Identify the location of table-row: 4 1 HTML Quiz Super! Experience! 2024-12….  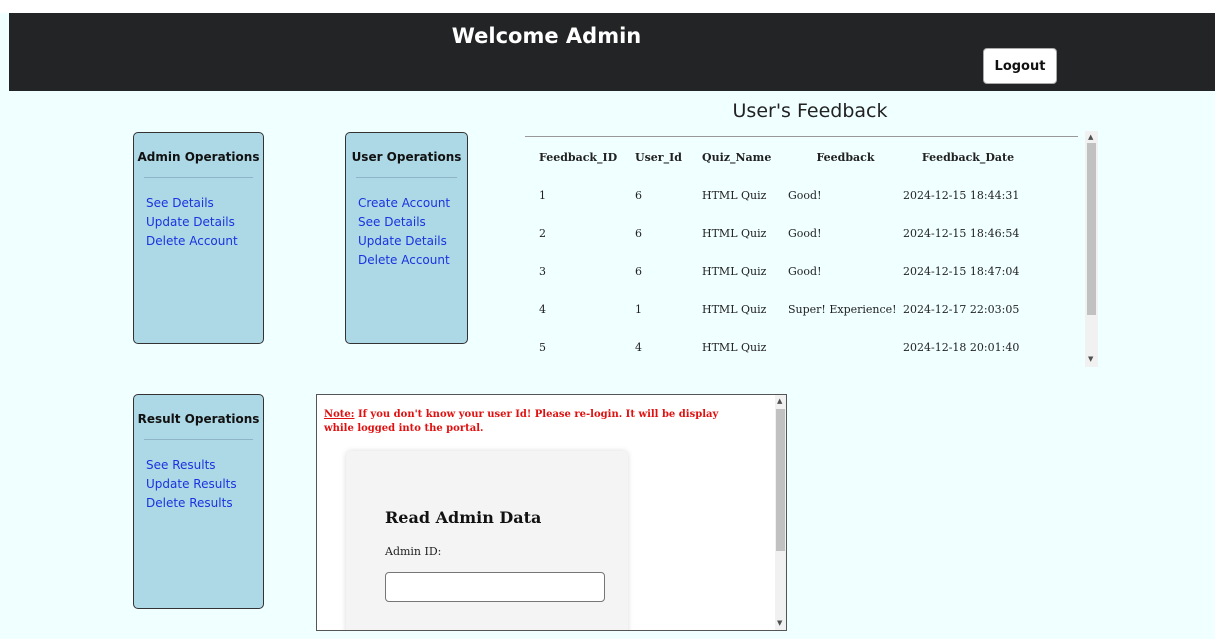
(779, 309).